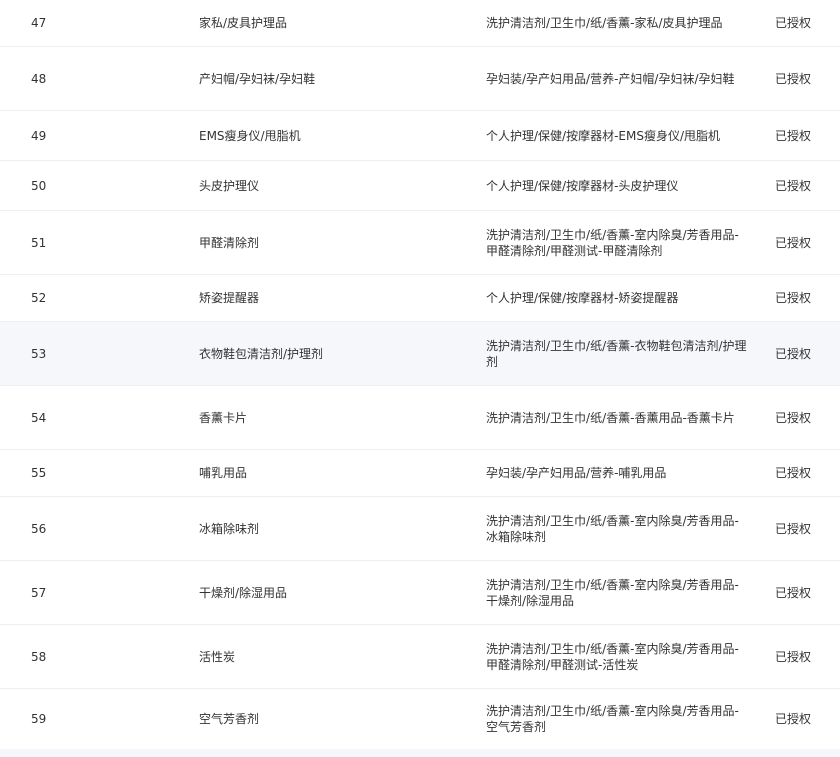  I want to click on row-number: 53, so click(39, 353).